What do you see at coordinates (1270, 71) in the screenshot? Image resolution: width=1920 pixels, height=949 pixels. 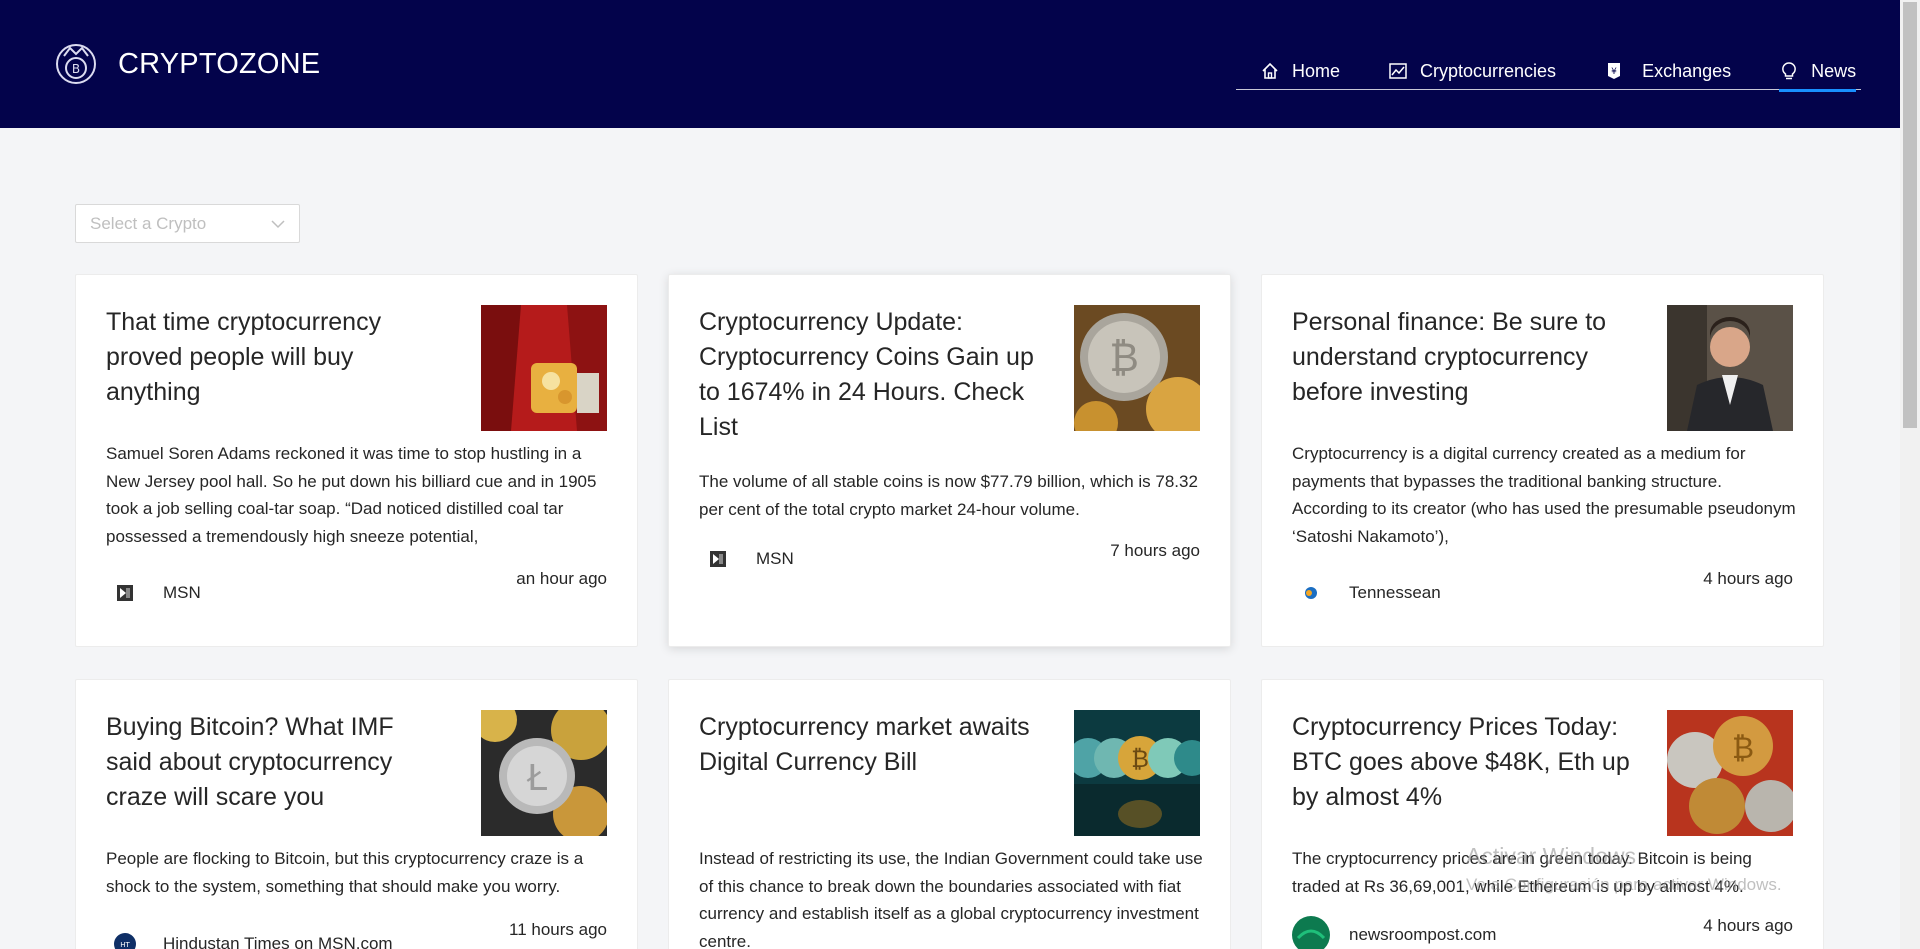 I see `home-icon` at bounding box center [1270, 71].